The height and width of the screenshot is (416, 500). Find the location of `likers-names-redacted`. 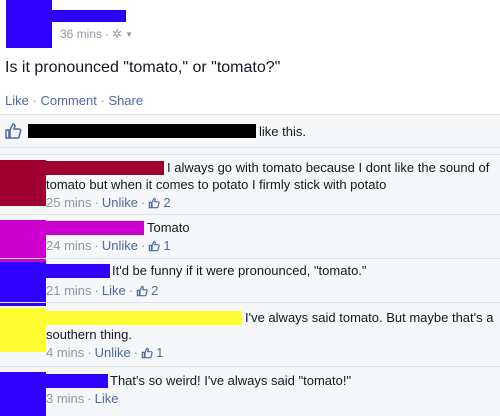

likers-names-redacted is located at coordinates (142, 131).